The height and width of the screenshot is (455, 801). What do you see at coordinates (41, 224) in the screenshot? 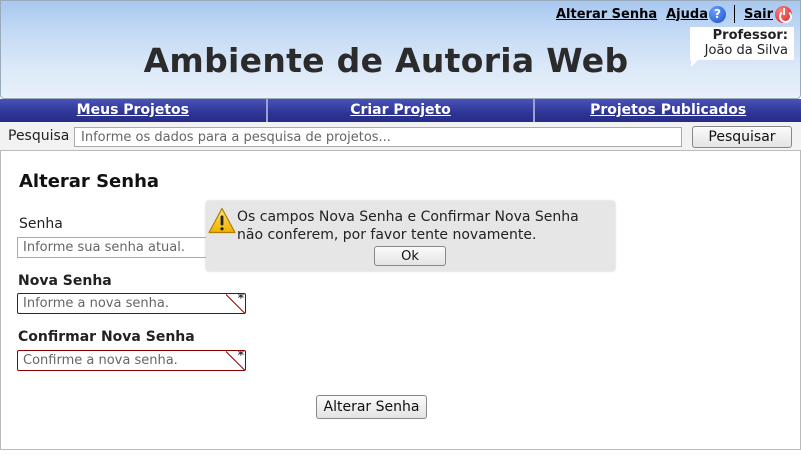
I see `current-password-label: Senha` at bounding box center [41, 224].